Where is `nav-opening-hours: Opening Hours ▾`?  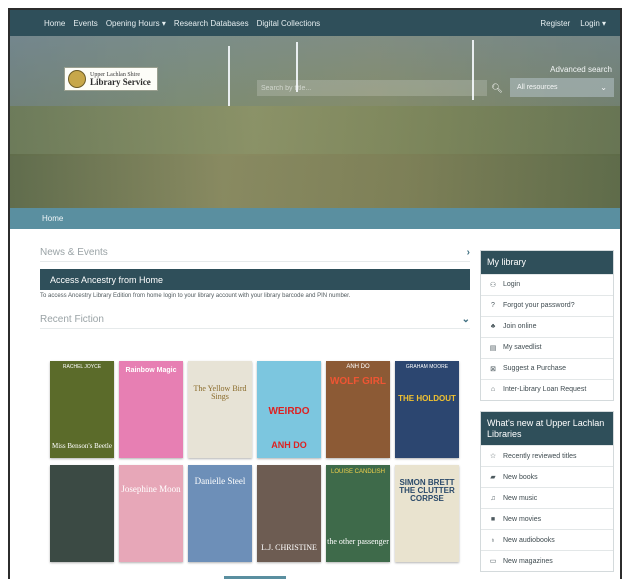
nav-opening-hours: Opening Hours ▾ is located at coordinates (136, 23).